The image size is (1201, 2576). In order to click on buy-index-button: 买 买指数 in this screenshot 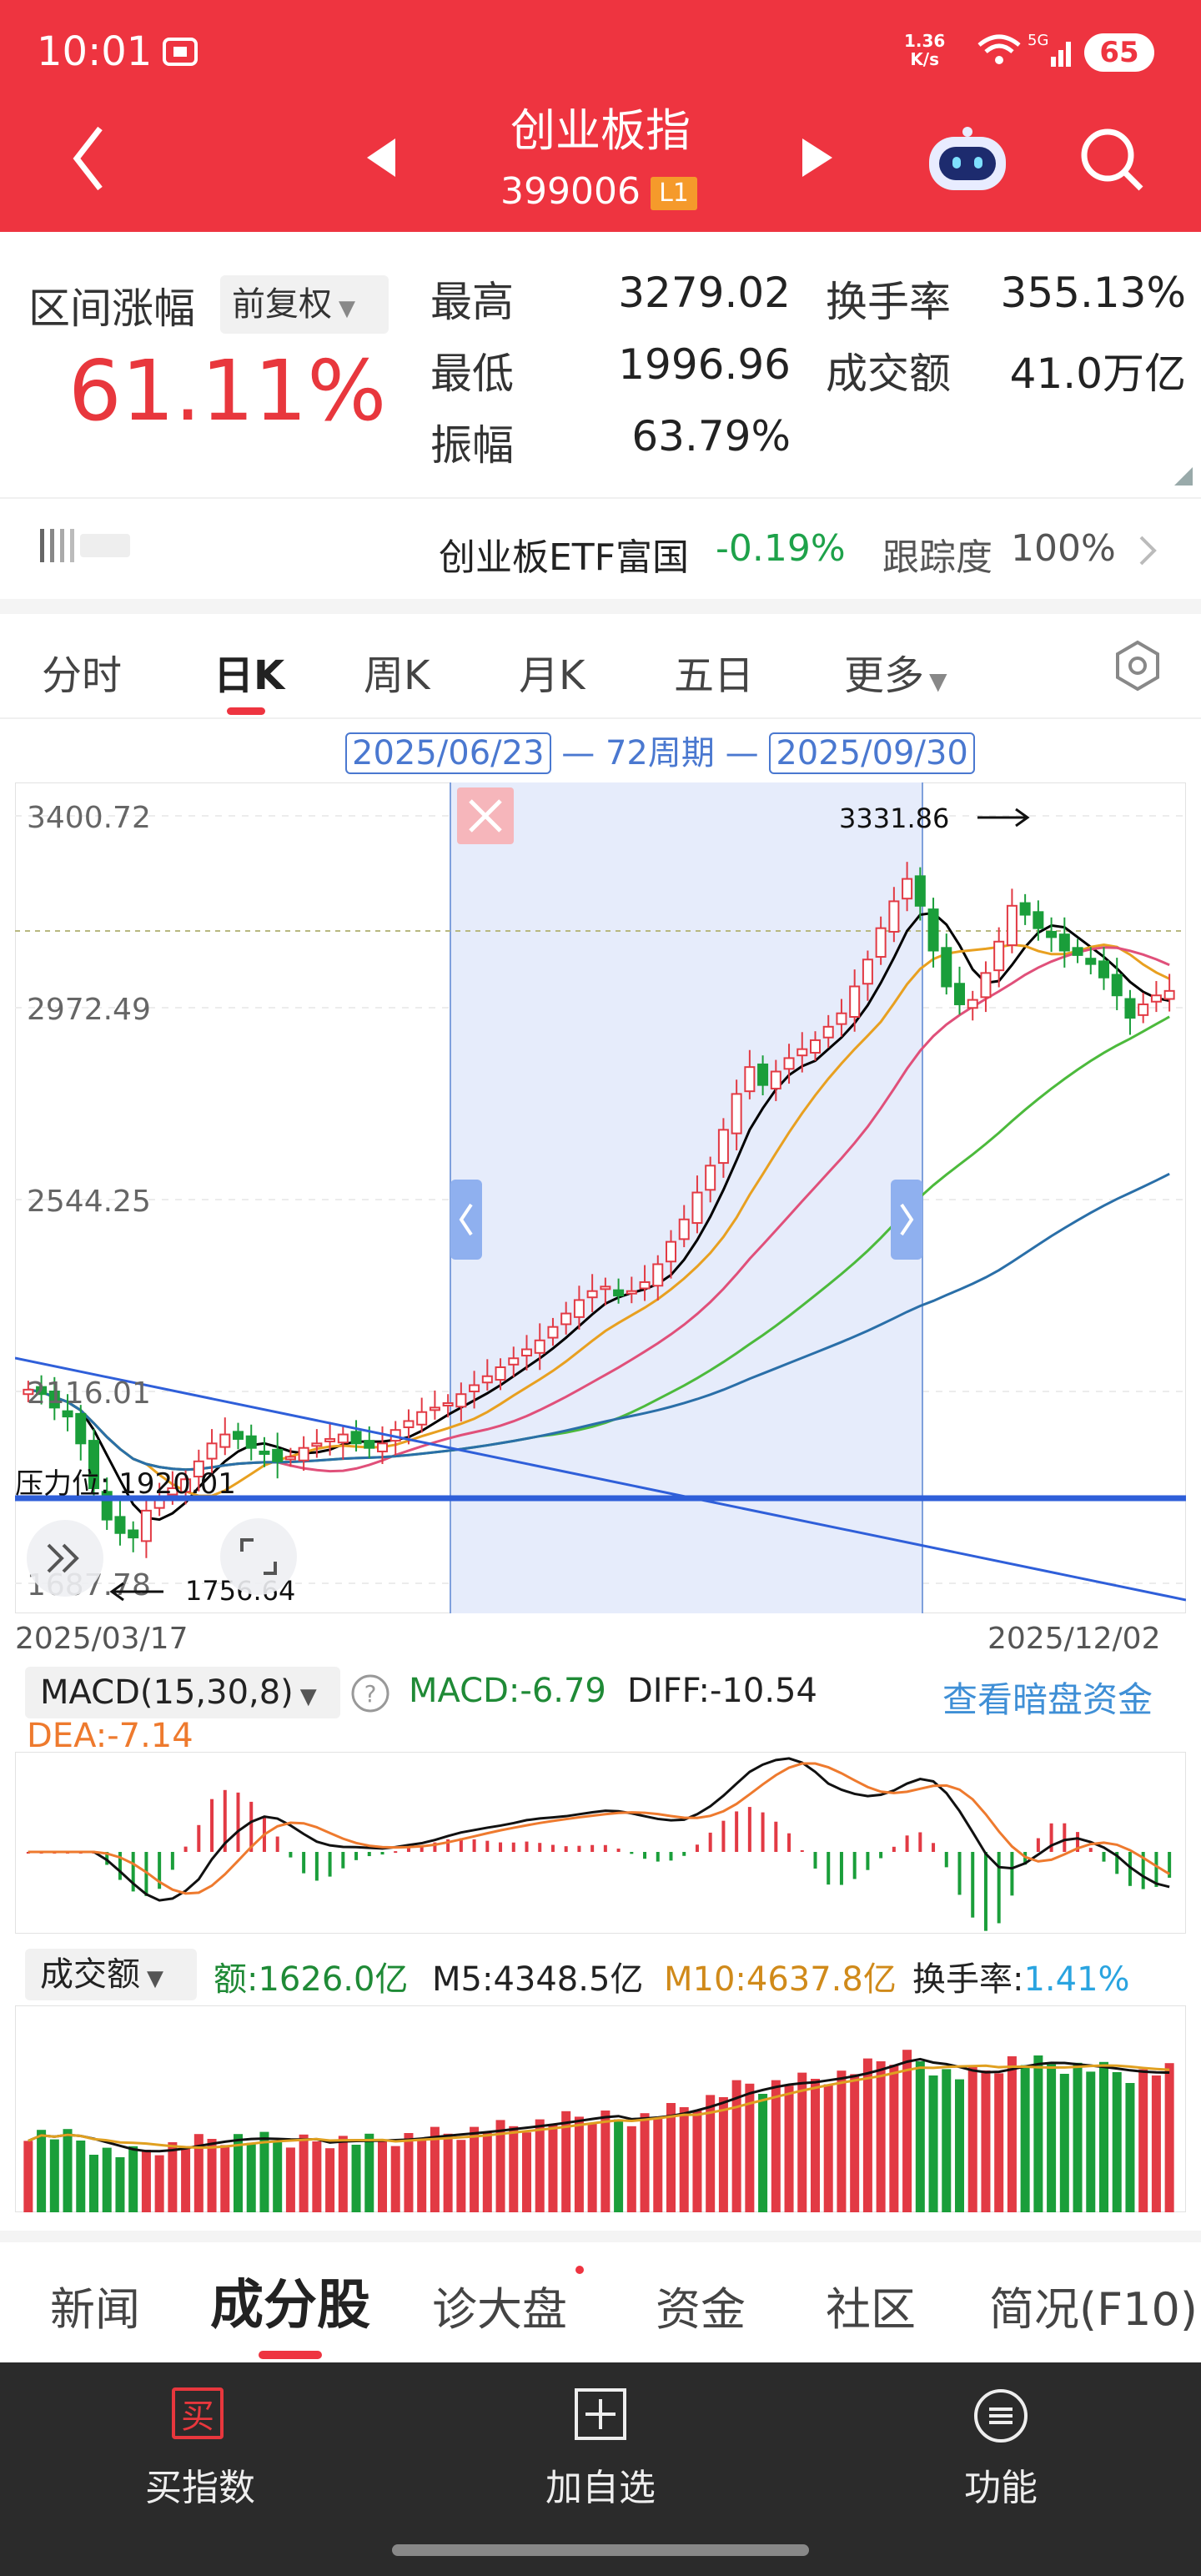, I will do `click(201, 2444)`.